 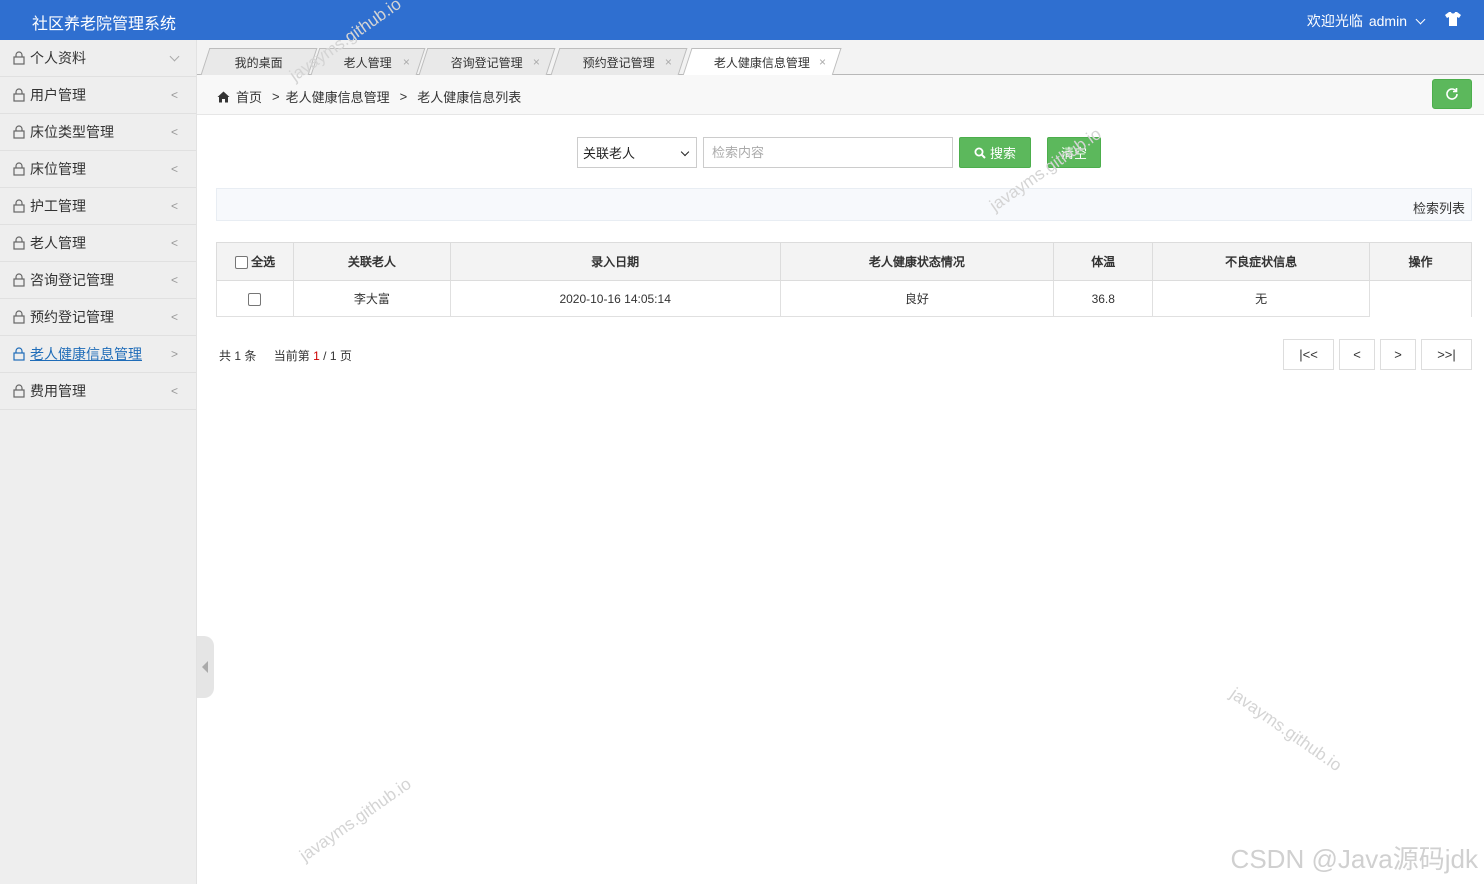 I want to click on search-field-select: 关联老人, so click(x=637, y=152).